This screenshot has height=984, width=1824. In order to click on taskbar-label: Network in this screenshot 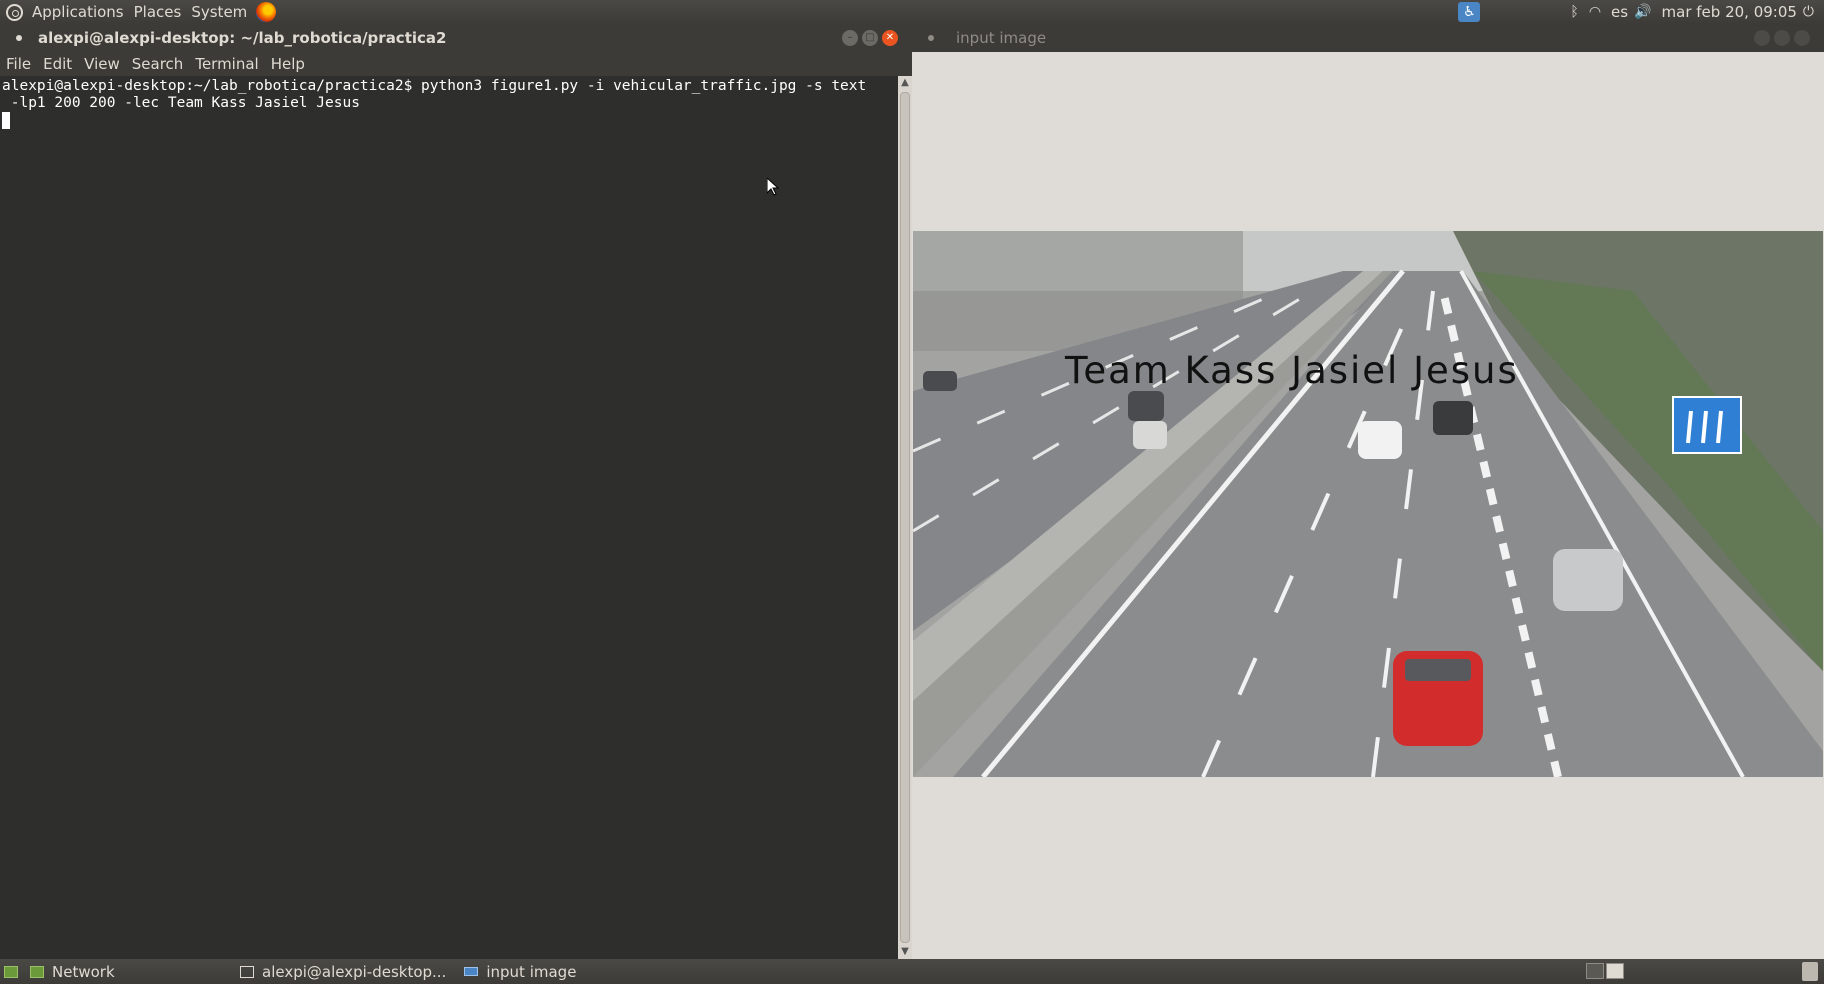, I will do `click(83, 971)`.